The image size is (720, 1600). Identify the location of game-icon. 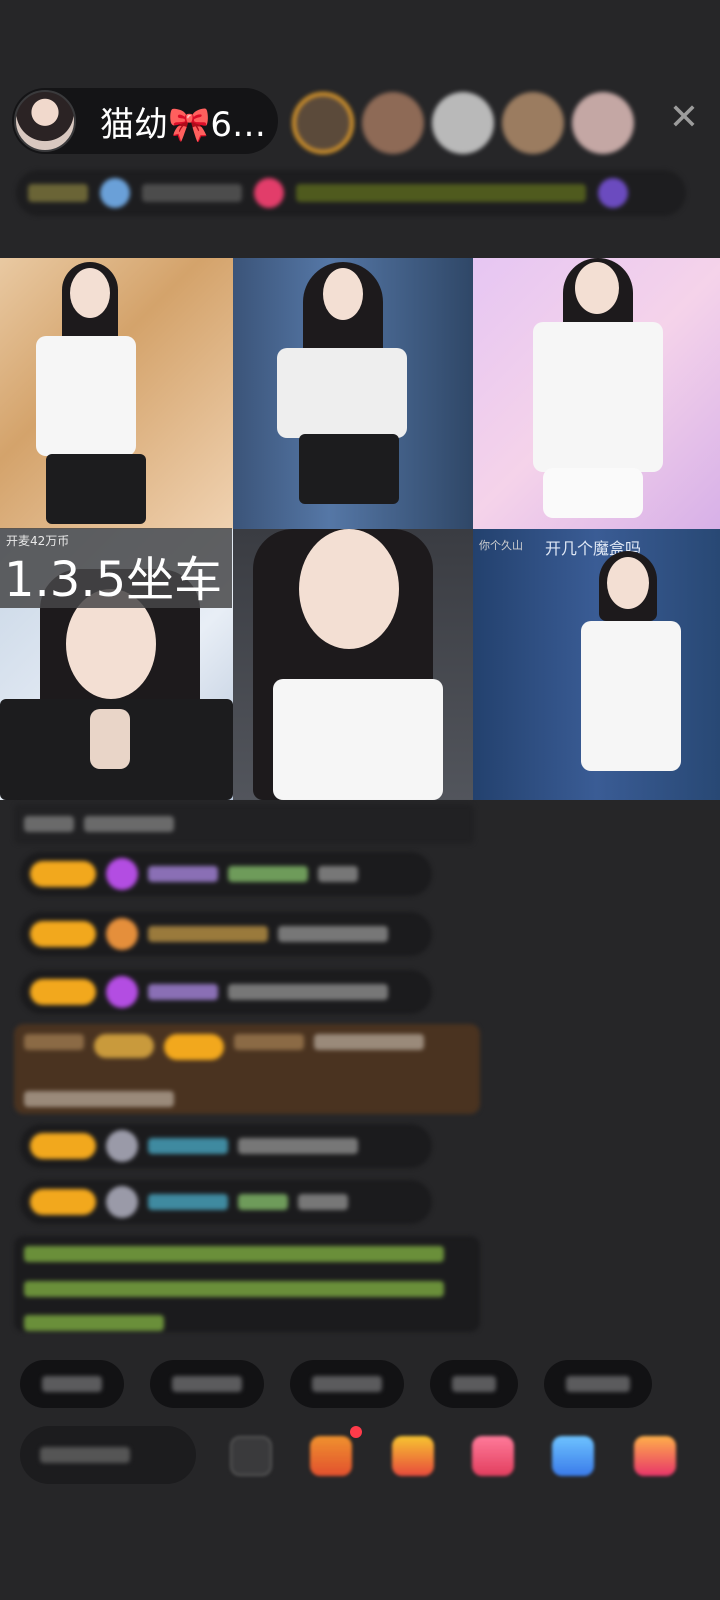
(573, 1456).